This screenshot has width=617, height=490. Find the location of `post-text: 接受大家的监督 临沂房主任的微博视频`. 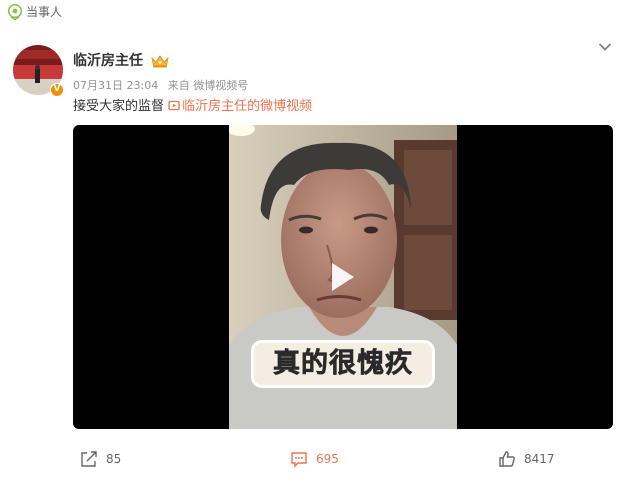

post-text: 接受大家的监督 临沂房主任的微博视频 is located at coordinates (192, 107).